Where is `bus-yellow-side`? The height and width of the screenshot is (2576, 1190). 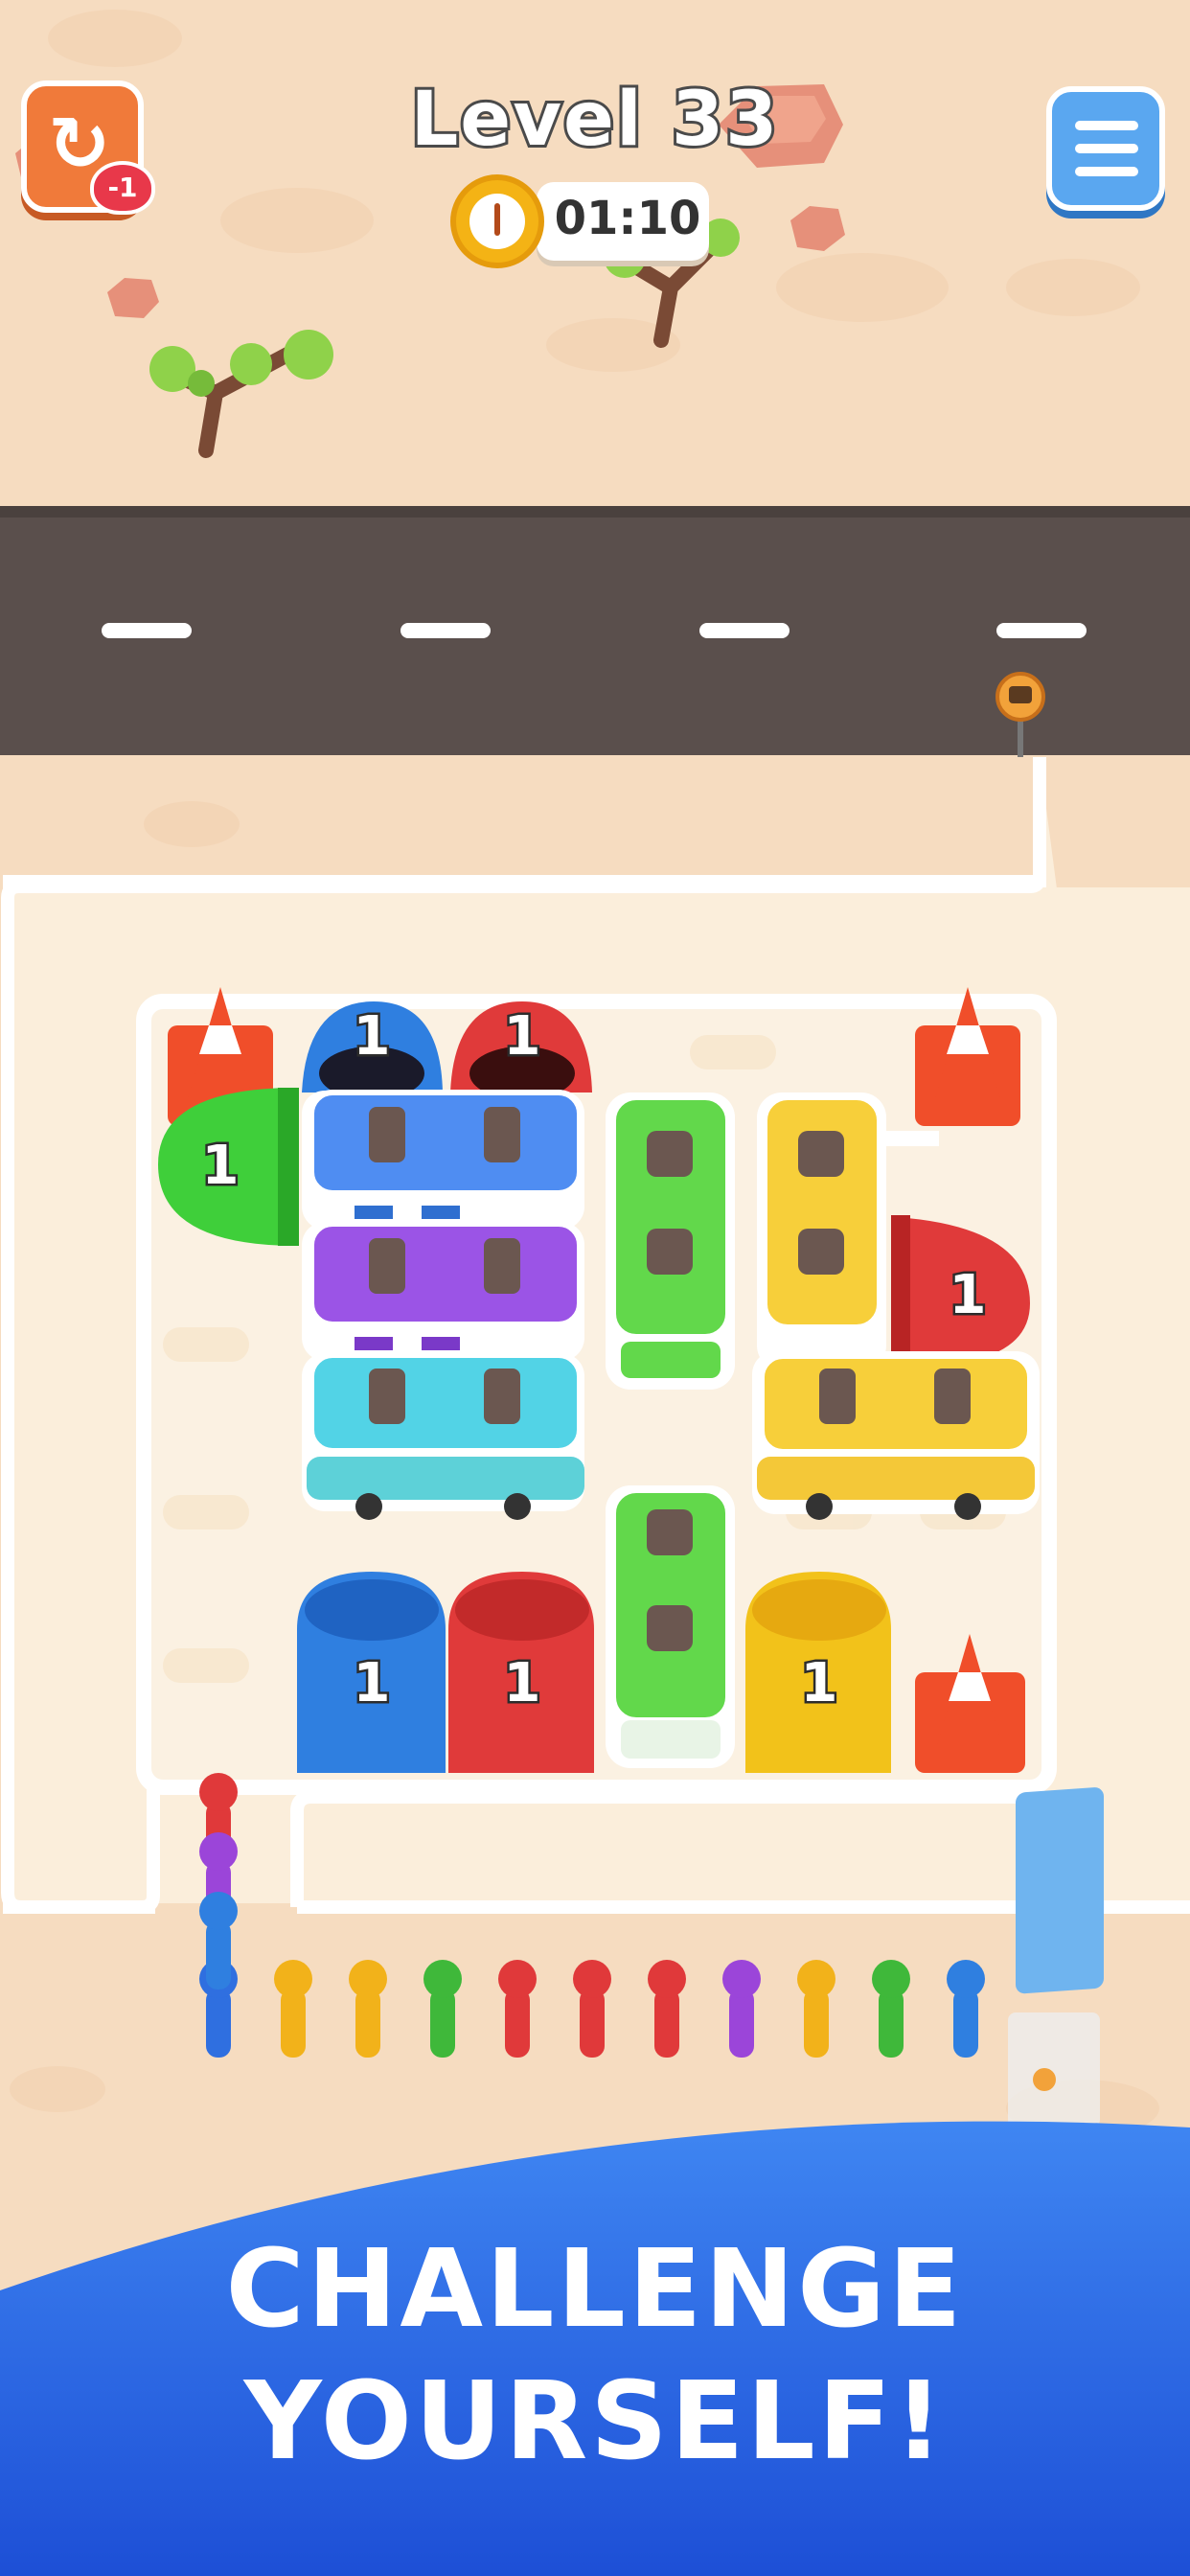 bus-yellow-side is located at coordinates (896, 1435).